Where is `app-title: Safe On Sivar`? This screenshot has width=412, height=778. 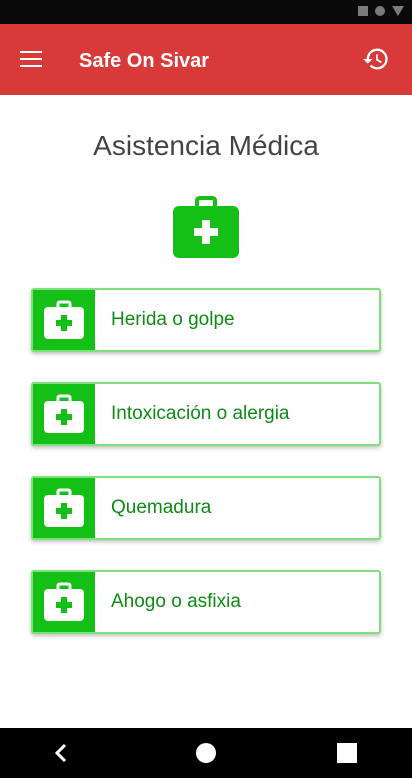
app-title: Safe On Sivar is located at coordinates (144, 61).